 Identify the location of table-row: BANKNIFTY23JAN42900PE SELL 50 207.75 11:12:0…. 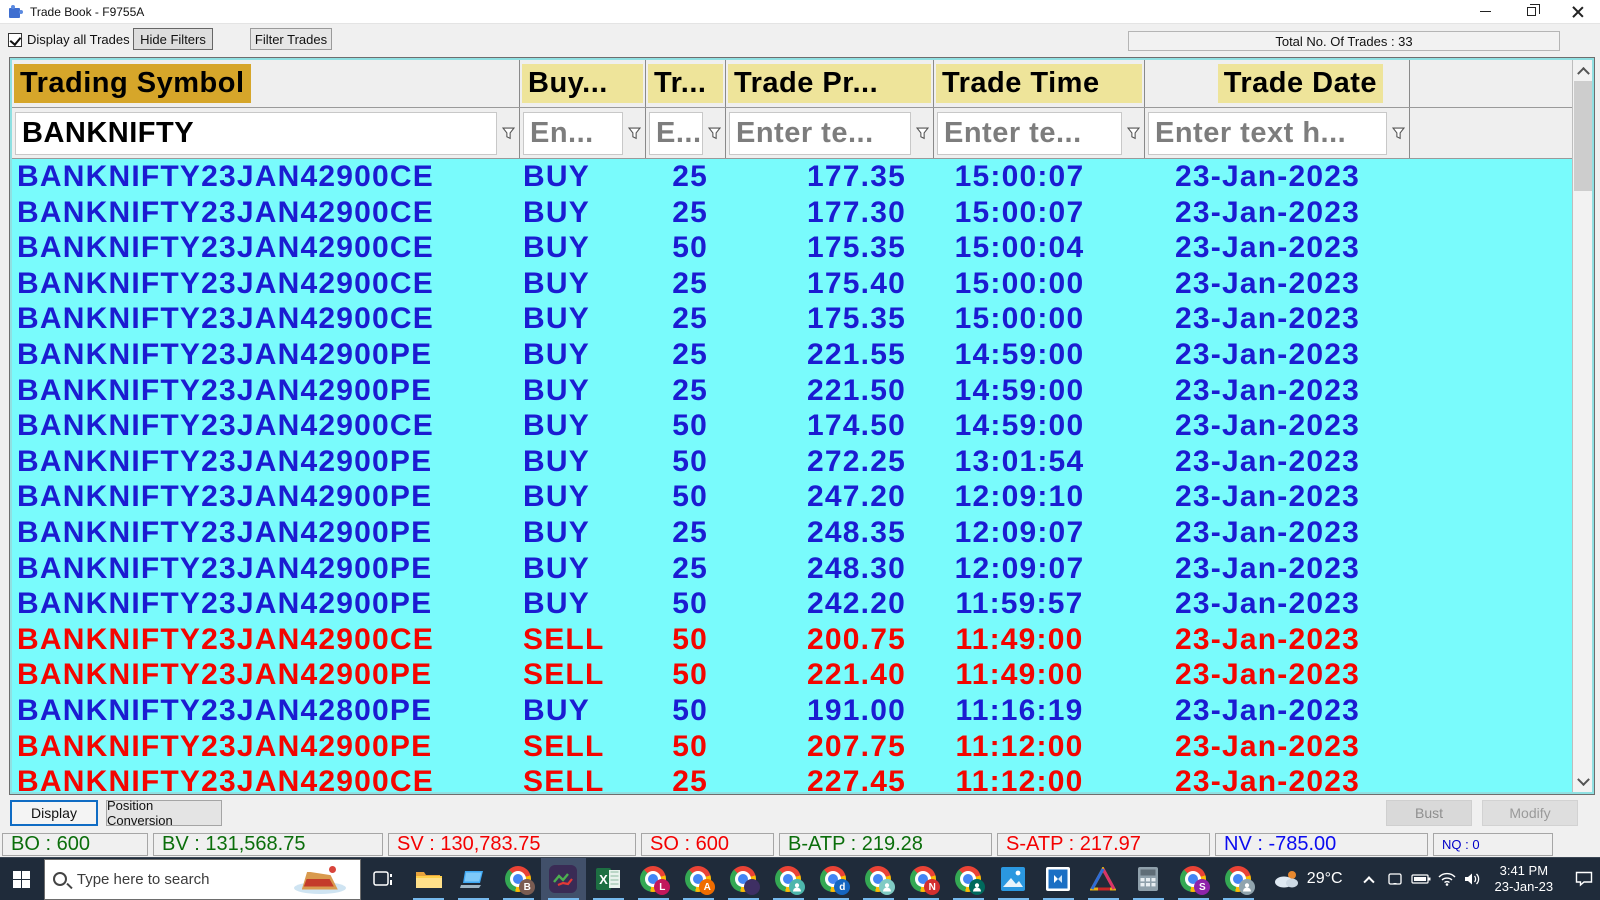
(792, 747).